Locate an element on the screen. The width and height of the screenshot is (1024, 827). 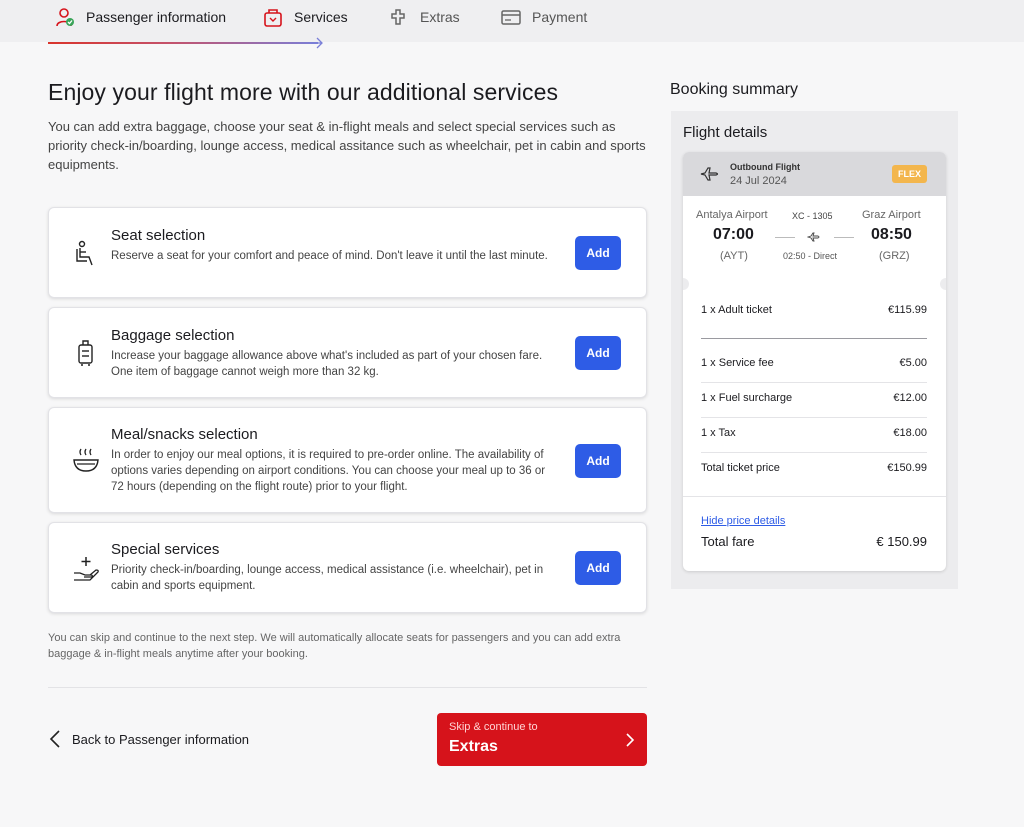
flight-details-title: Flight details is located at coordinates (725, 132).